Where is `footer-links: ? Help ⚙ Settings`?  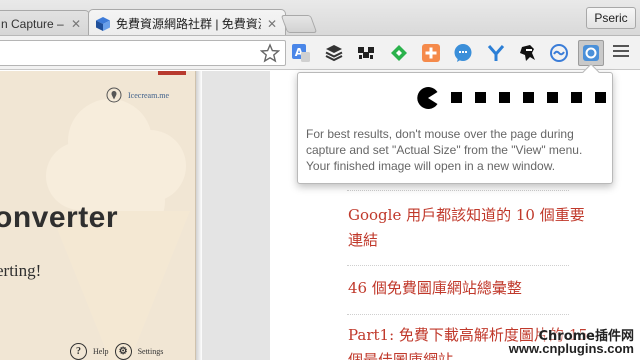
footer-links: ? Help ⚙ Settings is located at coordinates (116, 351).